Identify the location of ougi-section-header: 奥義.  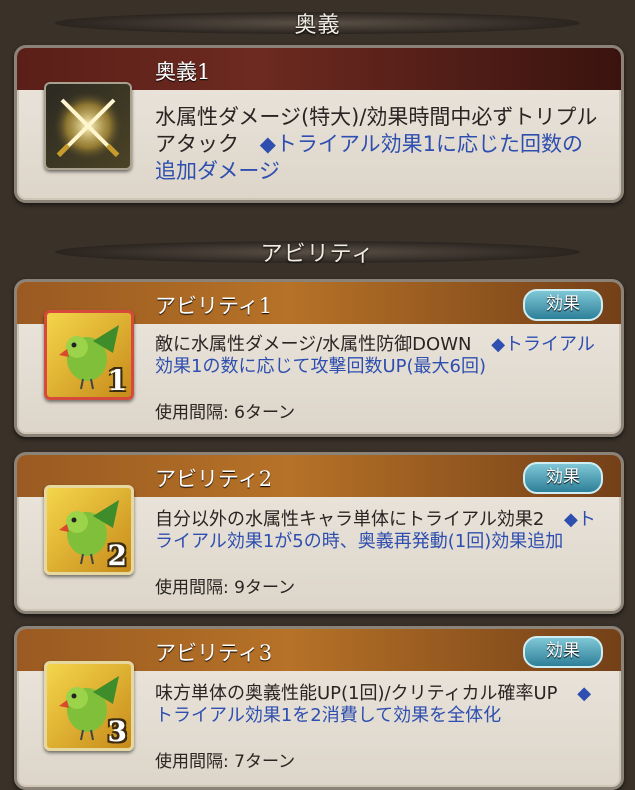
(317, 23).